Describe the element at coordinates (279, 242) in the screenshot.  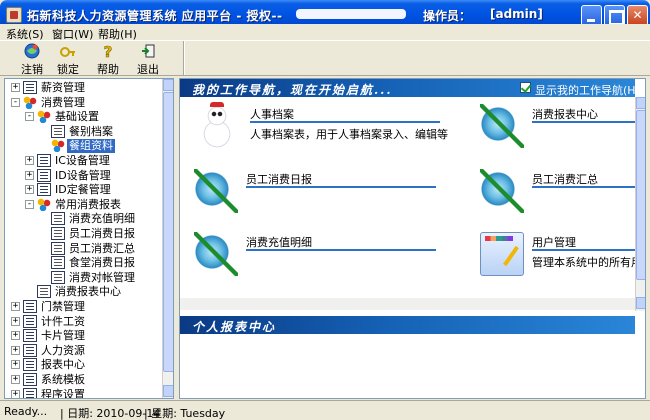
I see `nav-card-title: 消费充值明细` at that location.